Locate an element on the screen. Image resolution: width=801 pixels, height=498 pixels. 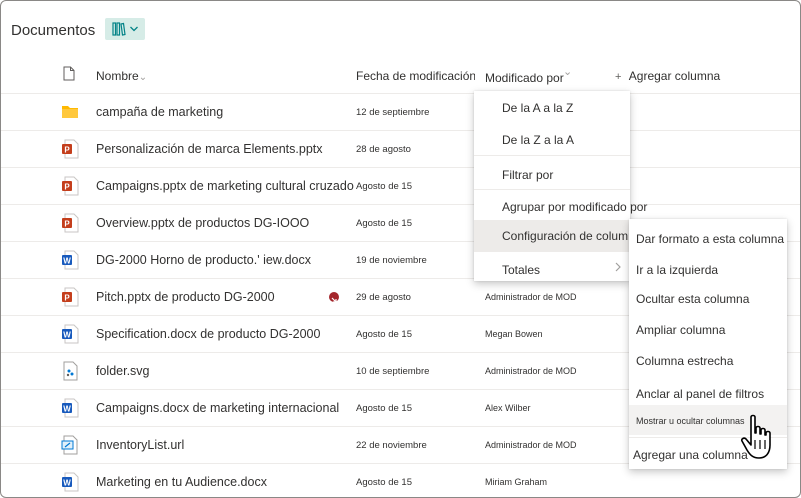
svg-file-icon is located at coordinates (70, 371).